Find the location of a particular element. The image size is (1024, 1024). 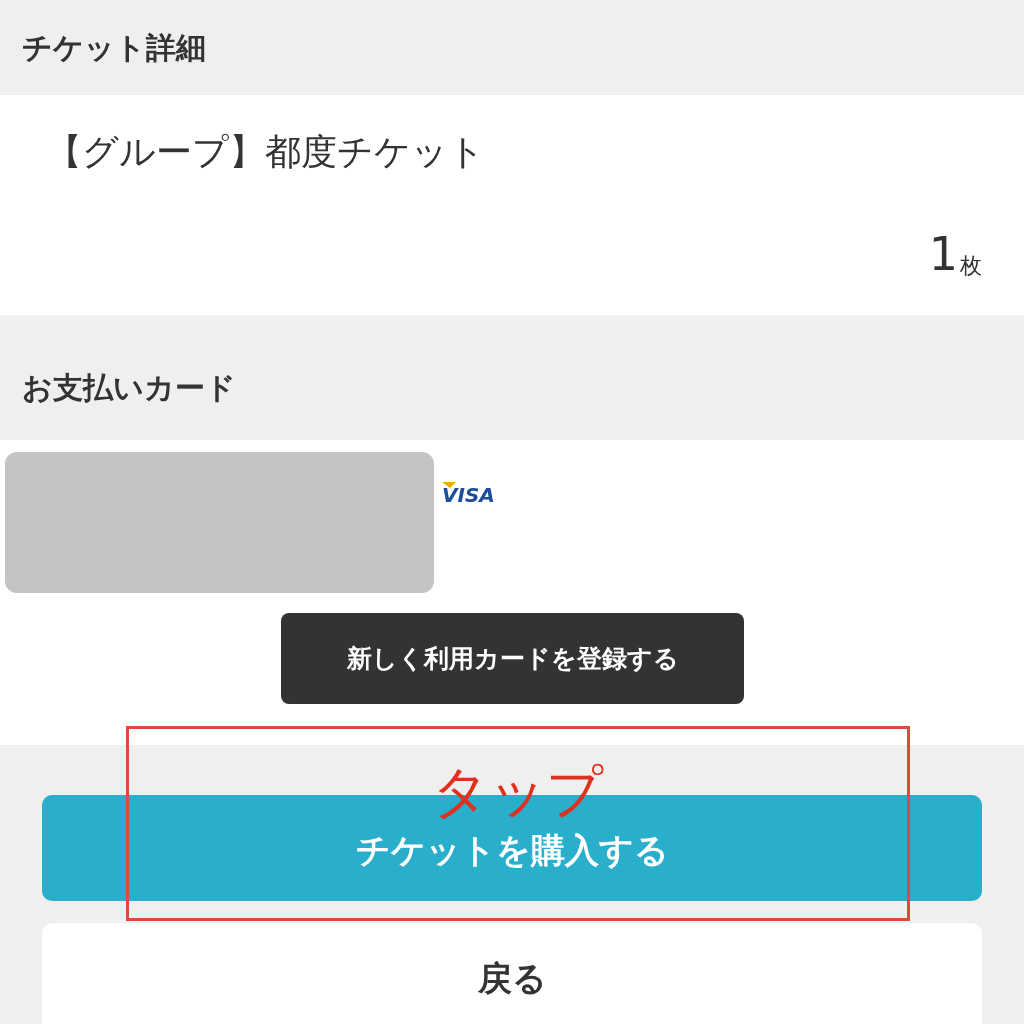

ticket-quantity: 1 is located at coordinates (943, 254).